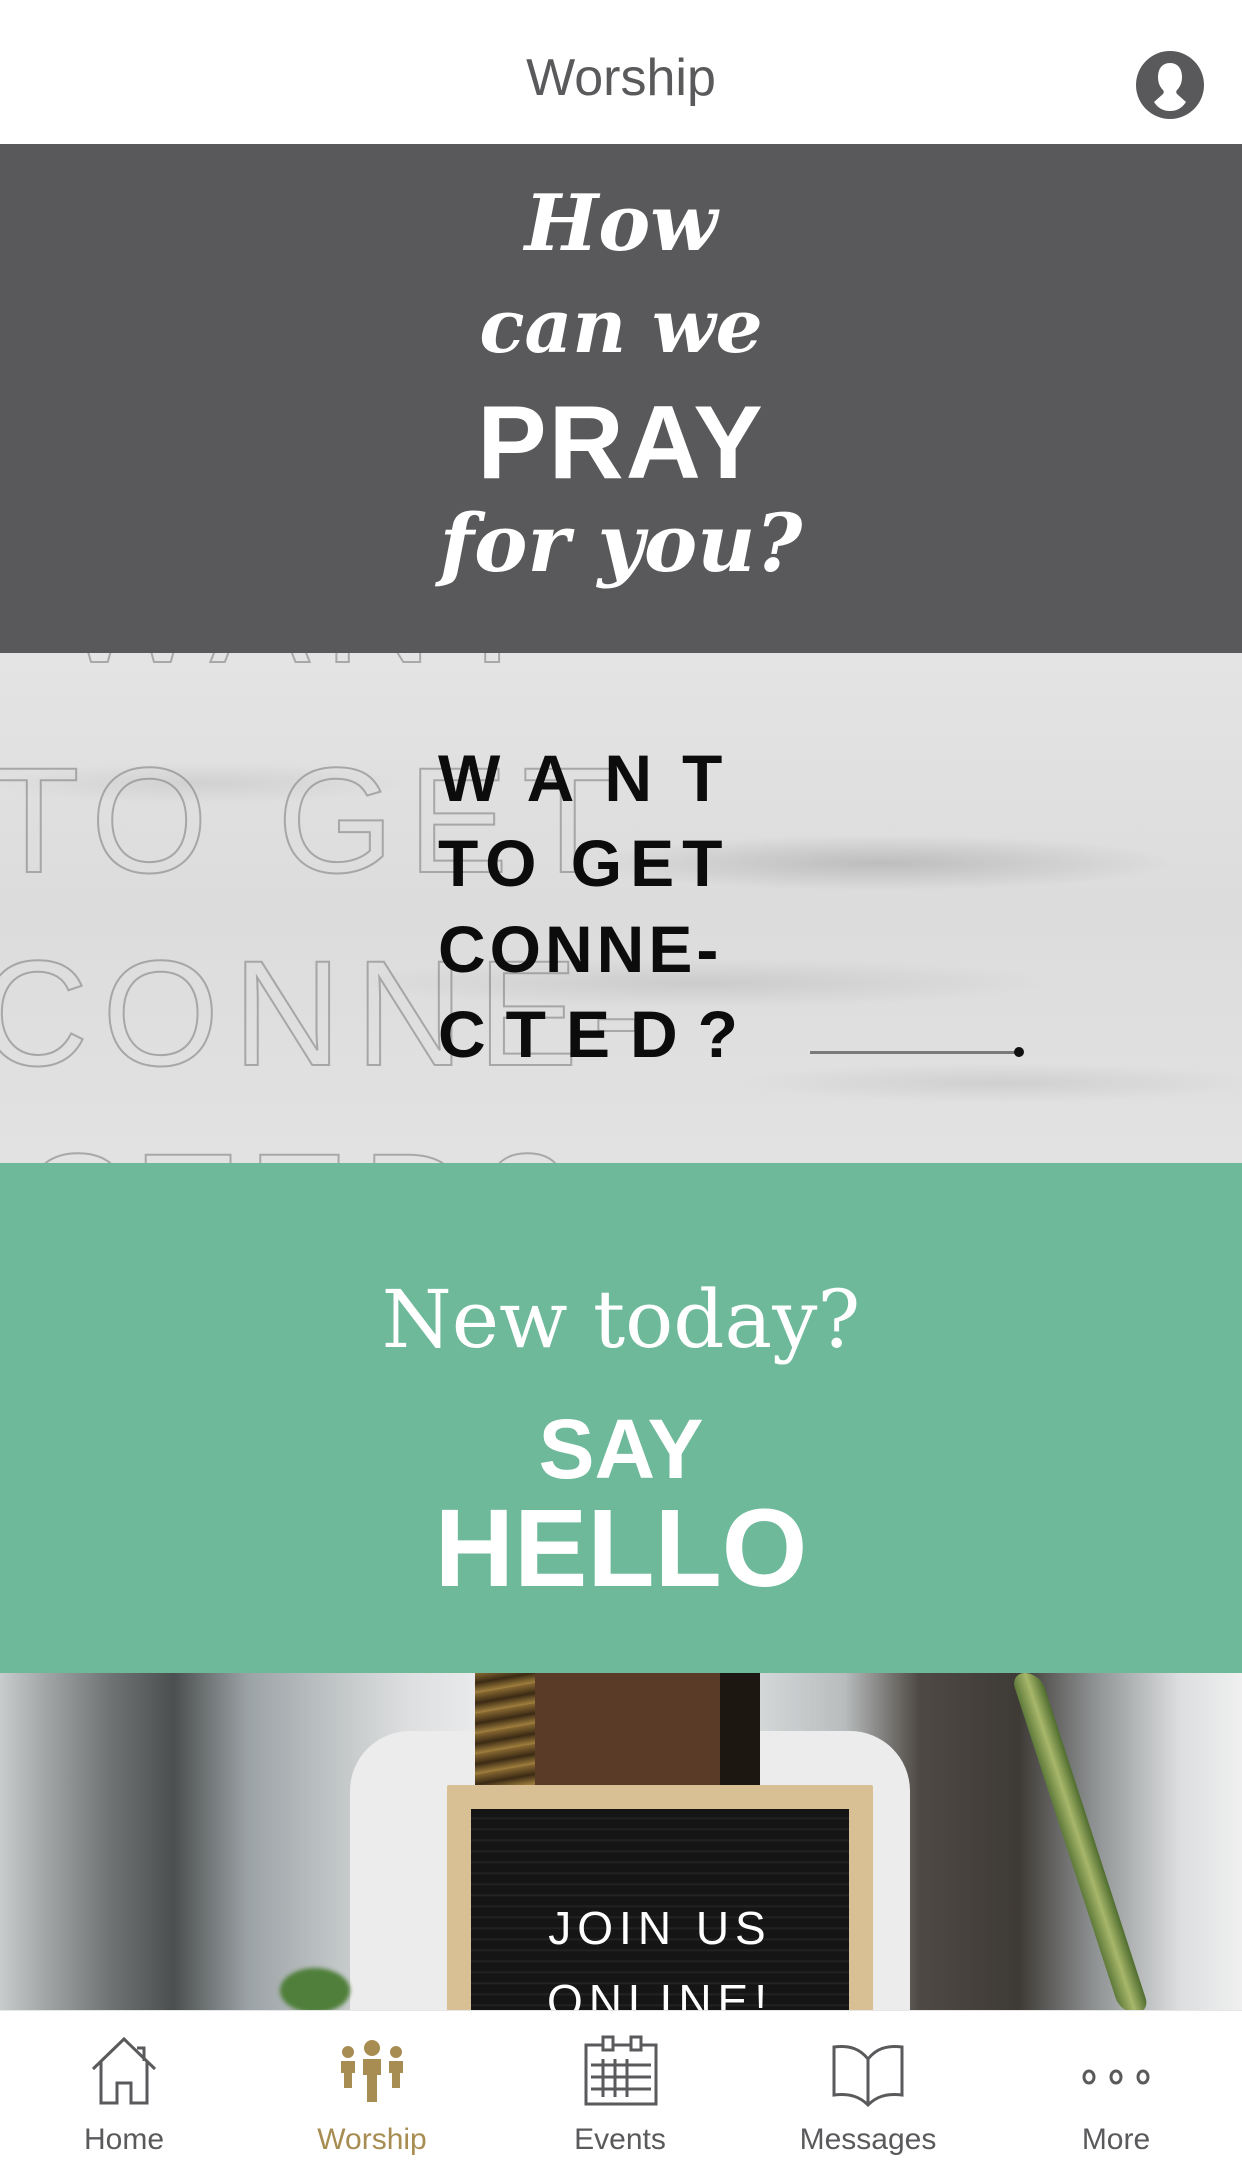  What do you see at coordinates (124, 2139) in the screenshot?
I see `tab-label: Home` at bounding box center [124, 2139].